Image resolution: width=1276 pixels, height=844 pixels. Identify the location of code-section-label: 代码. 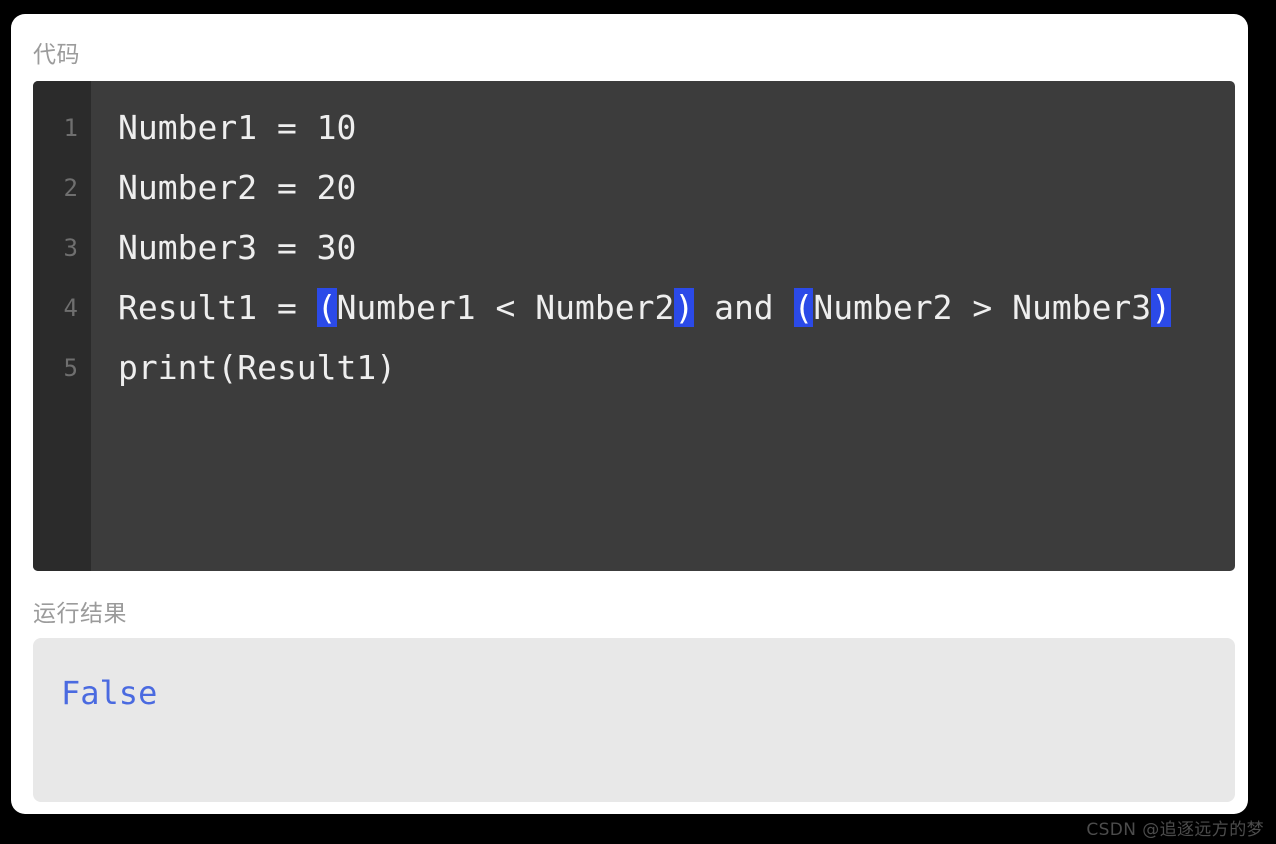
(56, 55).